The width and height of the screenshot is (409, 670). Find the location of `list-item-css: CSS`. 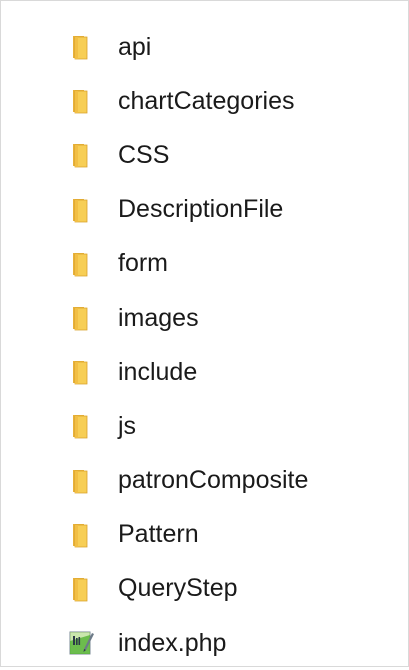

list-item-css: CSS is located at coordinates (232, 155).